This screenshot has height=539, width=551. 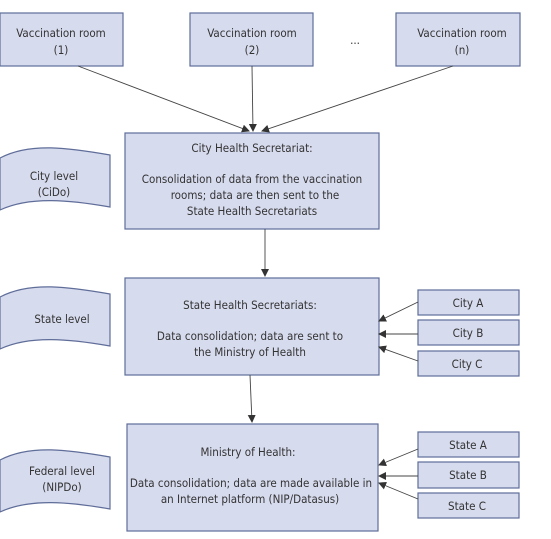 I want to click on state-label: State B, so click(x=468, y=475).